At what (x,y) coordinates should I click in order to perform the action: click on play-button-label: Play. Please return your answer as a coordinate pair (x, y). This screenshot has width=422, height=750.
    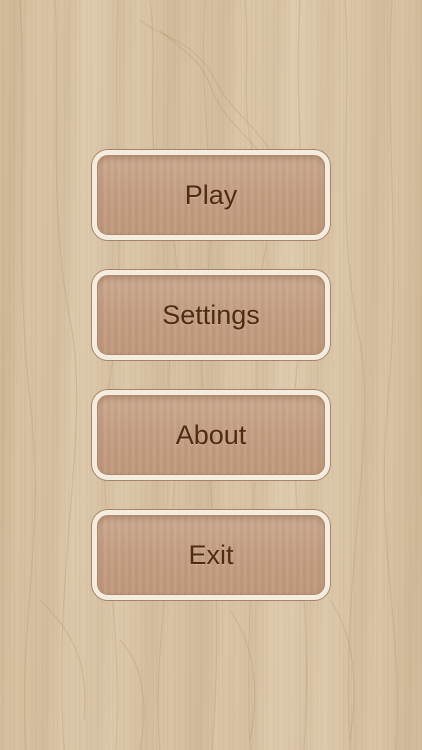
    Looking at the image, I should click on (211, 194).